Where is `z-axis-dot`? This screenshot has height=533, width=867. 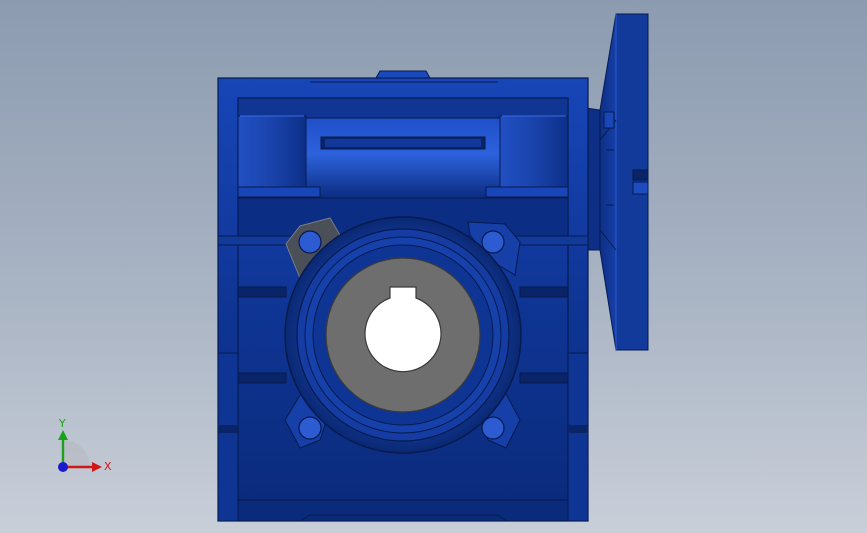 z-axis-dot is located at coordinates (63, 467).